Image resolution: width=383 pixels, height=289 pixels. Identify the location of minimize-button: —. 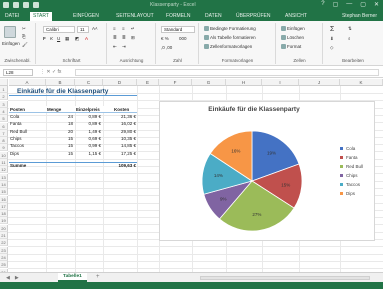
(349, 4).